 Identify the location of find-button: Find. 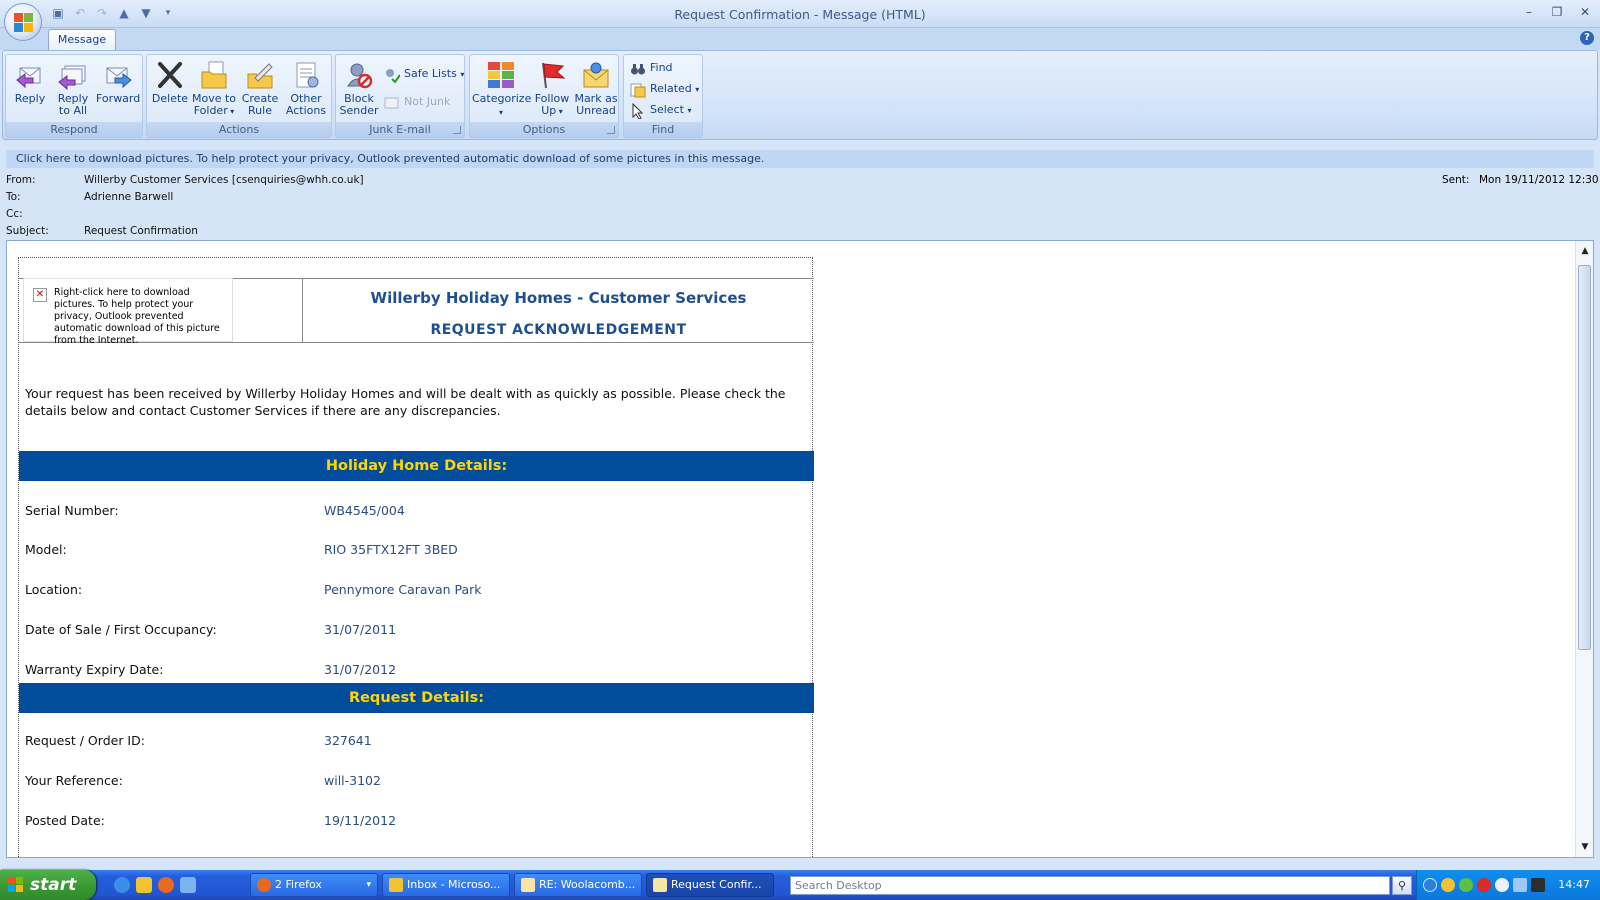
(651, 69).